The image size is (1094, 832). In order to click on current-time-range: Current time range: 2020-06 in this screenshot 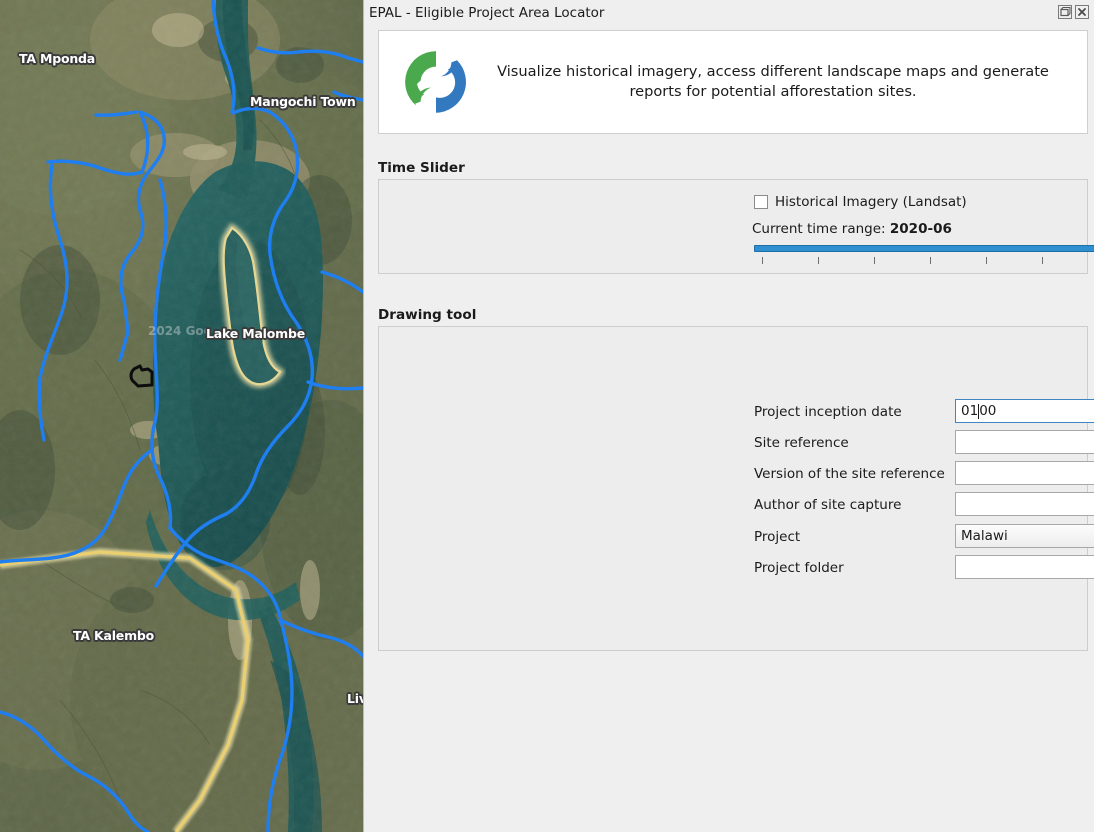, I will do `click(852, 229)`.